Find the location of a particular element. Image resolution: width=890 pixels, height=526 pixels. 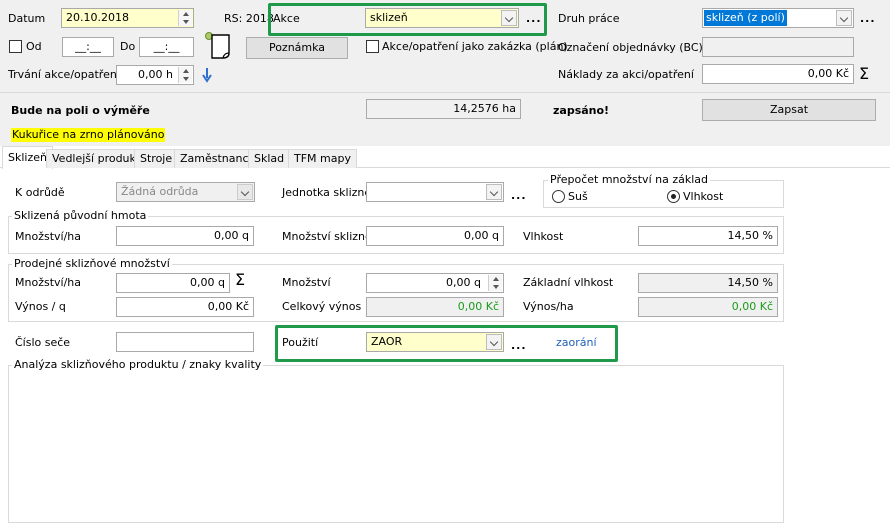

celkovy-vynos-display: 0,00 Kč is located at coordinates (435, 307).